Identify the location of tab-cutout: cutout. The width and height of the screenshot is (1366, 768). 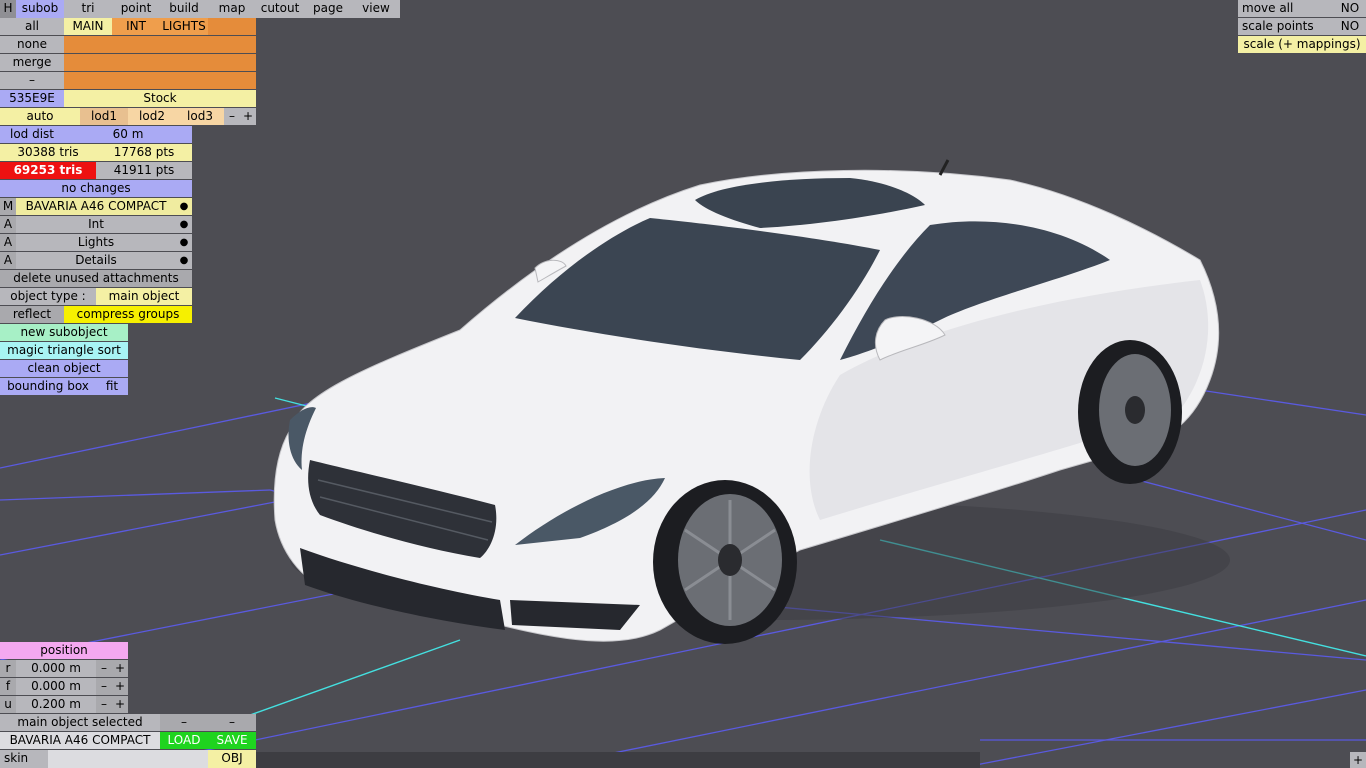
(280, 9).